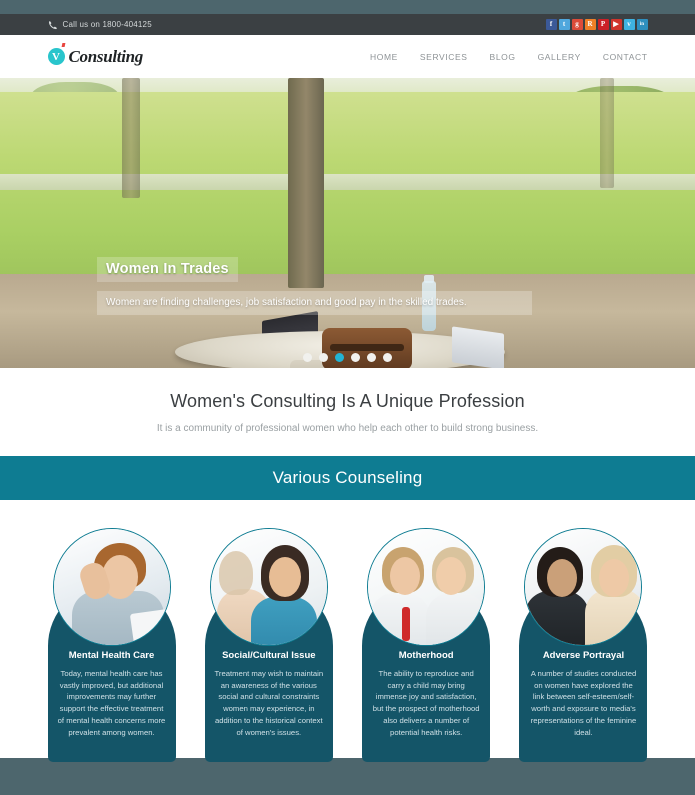  What do you see at coordinates (53, 25) in the screenshot?
I see `phone-icon` at bounding box center [53, 25].